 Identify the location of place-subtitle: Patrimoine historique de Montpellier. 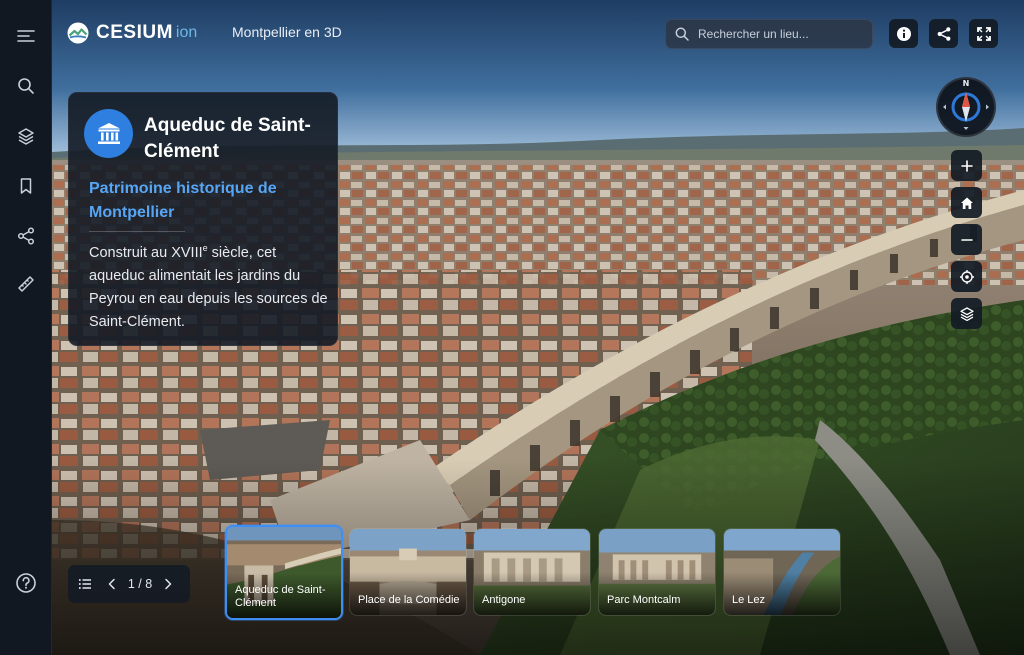
(183, 200).